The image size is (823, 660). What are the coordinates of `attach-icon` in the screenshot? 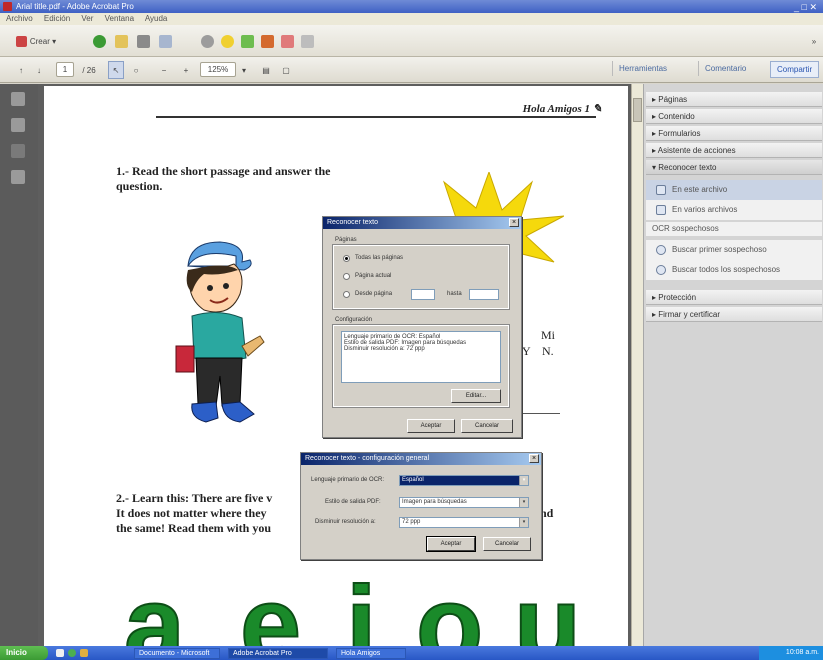 It's located at (287, 41).